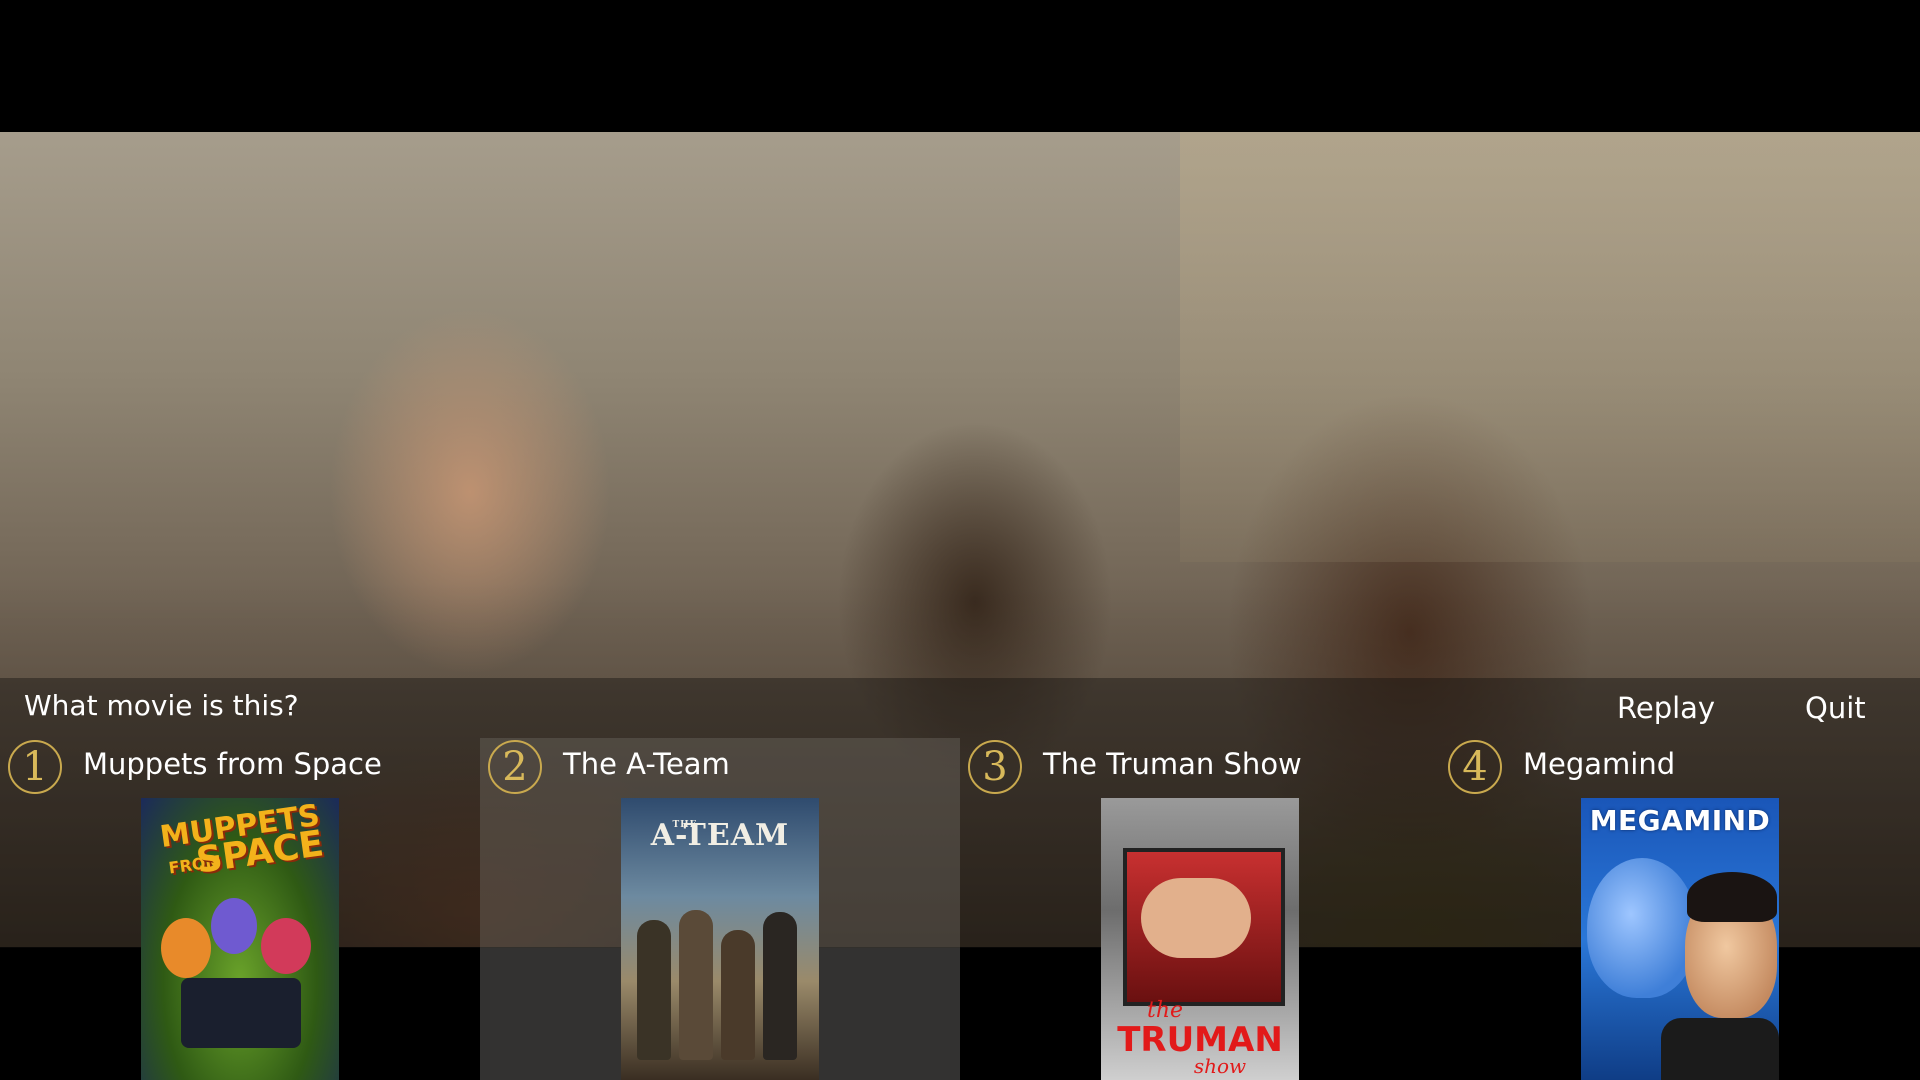 The width and height of the screenshot is (1920, 1080). I want to click on choice-title: The Truman Show, so click(1172, 764).